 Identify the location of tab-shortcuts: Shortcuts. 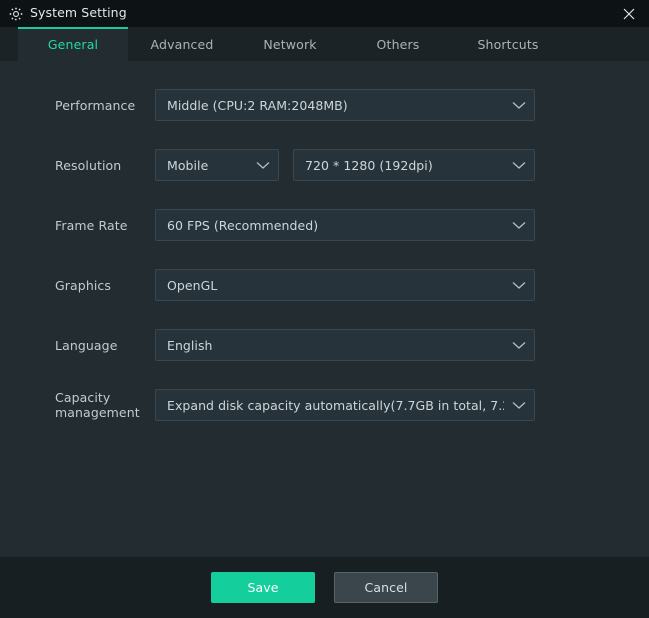
(508, 44).